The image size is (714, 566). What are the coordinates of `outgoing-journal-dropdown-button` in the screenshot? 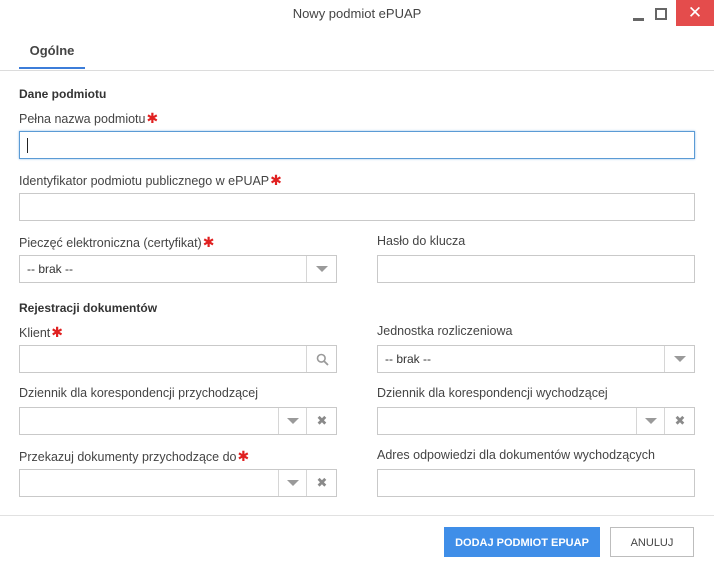 It's located at (650, 421).